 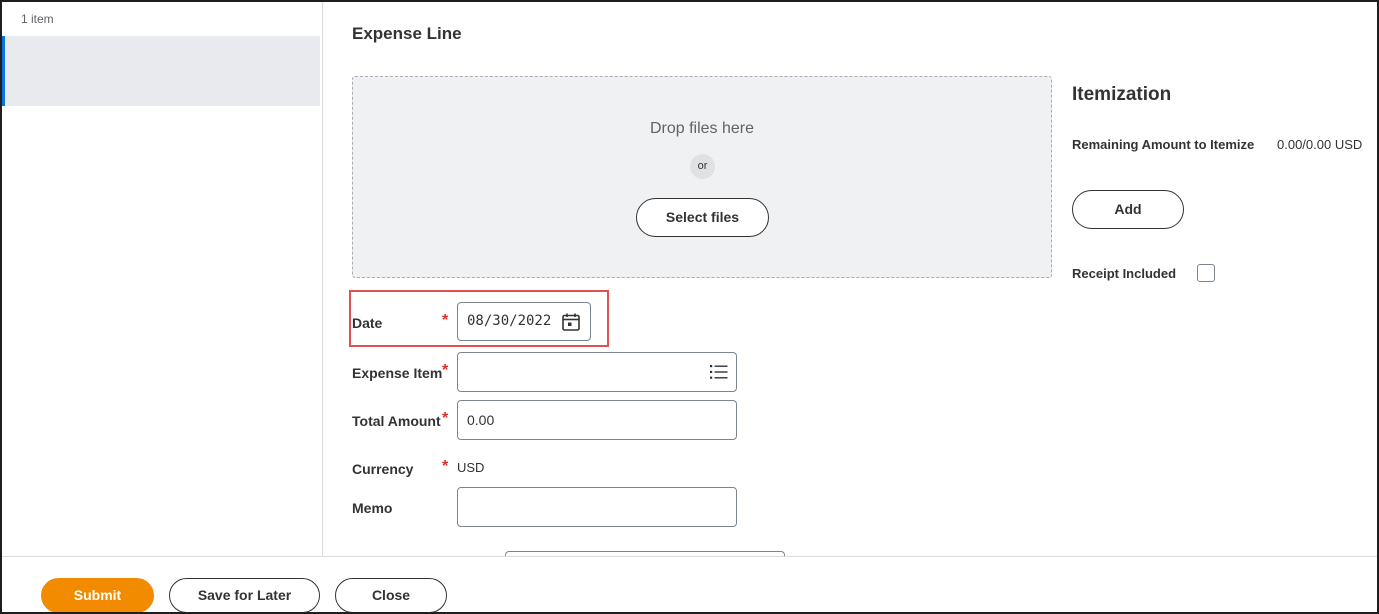 What do you see at coordinates (719, 372) in the screenshot?
I see `list-icon` at bounding box center [719, 372].